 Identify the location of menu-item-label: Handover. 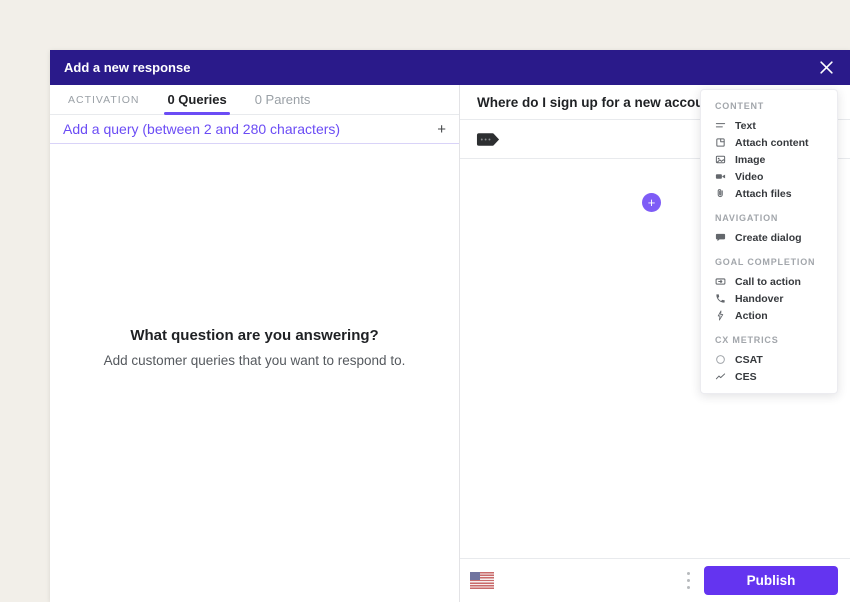
(759, 298).